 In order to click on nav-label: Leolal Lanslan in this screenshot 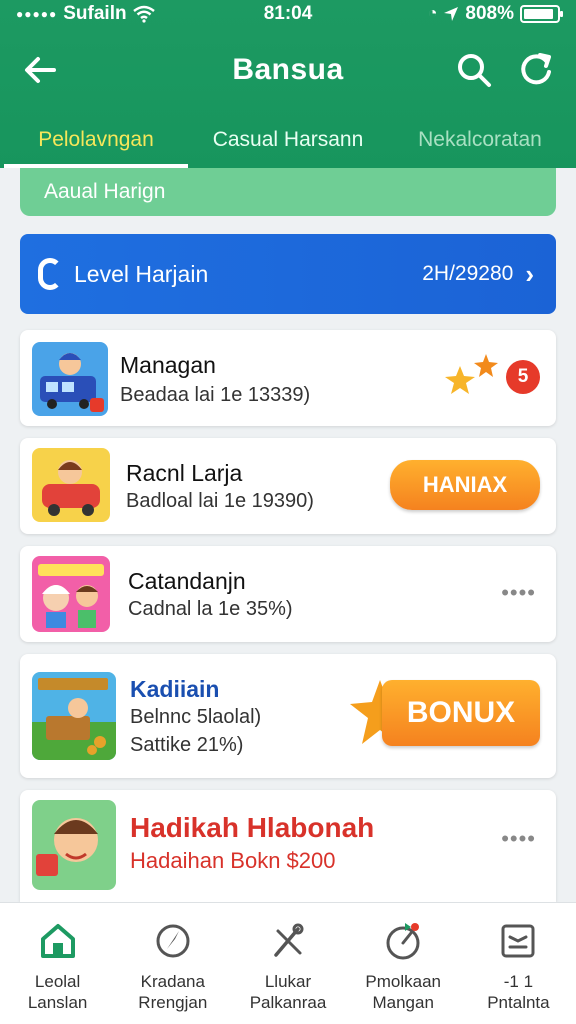, I will do `click(57, 992)`.